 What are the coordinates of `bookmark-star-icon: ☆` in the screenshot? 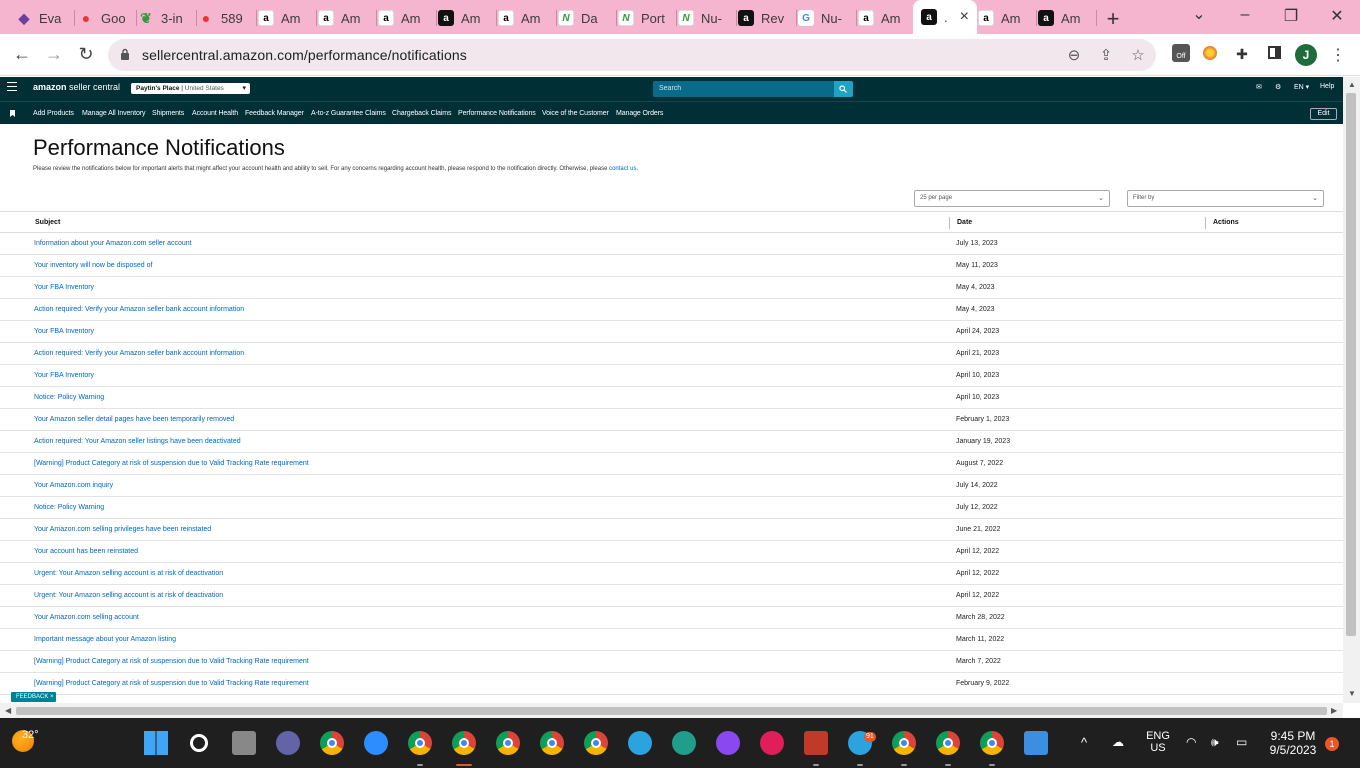 It's located at (1138, 55).